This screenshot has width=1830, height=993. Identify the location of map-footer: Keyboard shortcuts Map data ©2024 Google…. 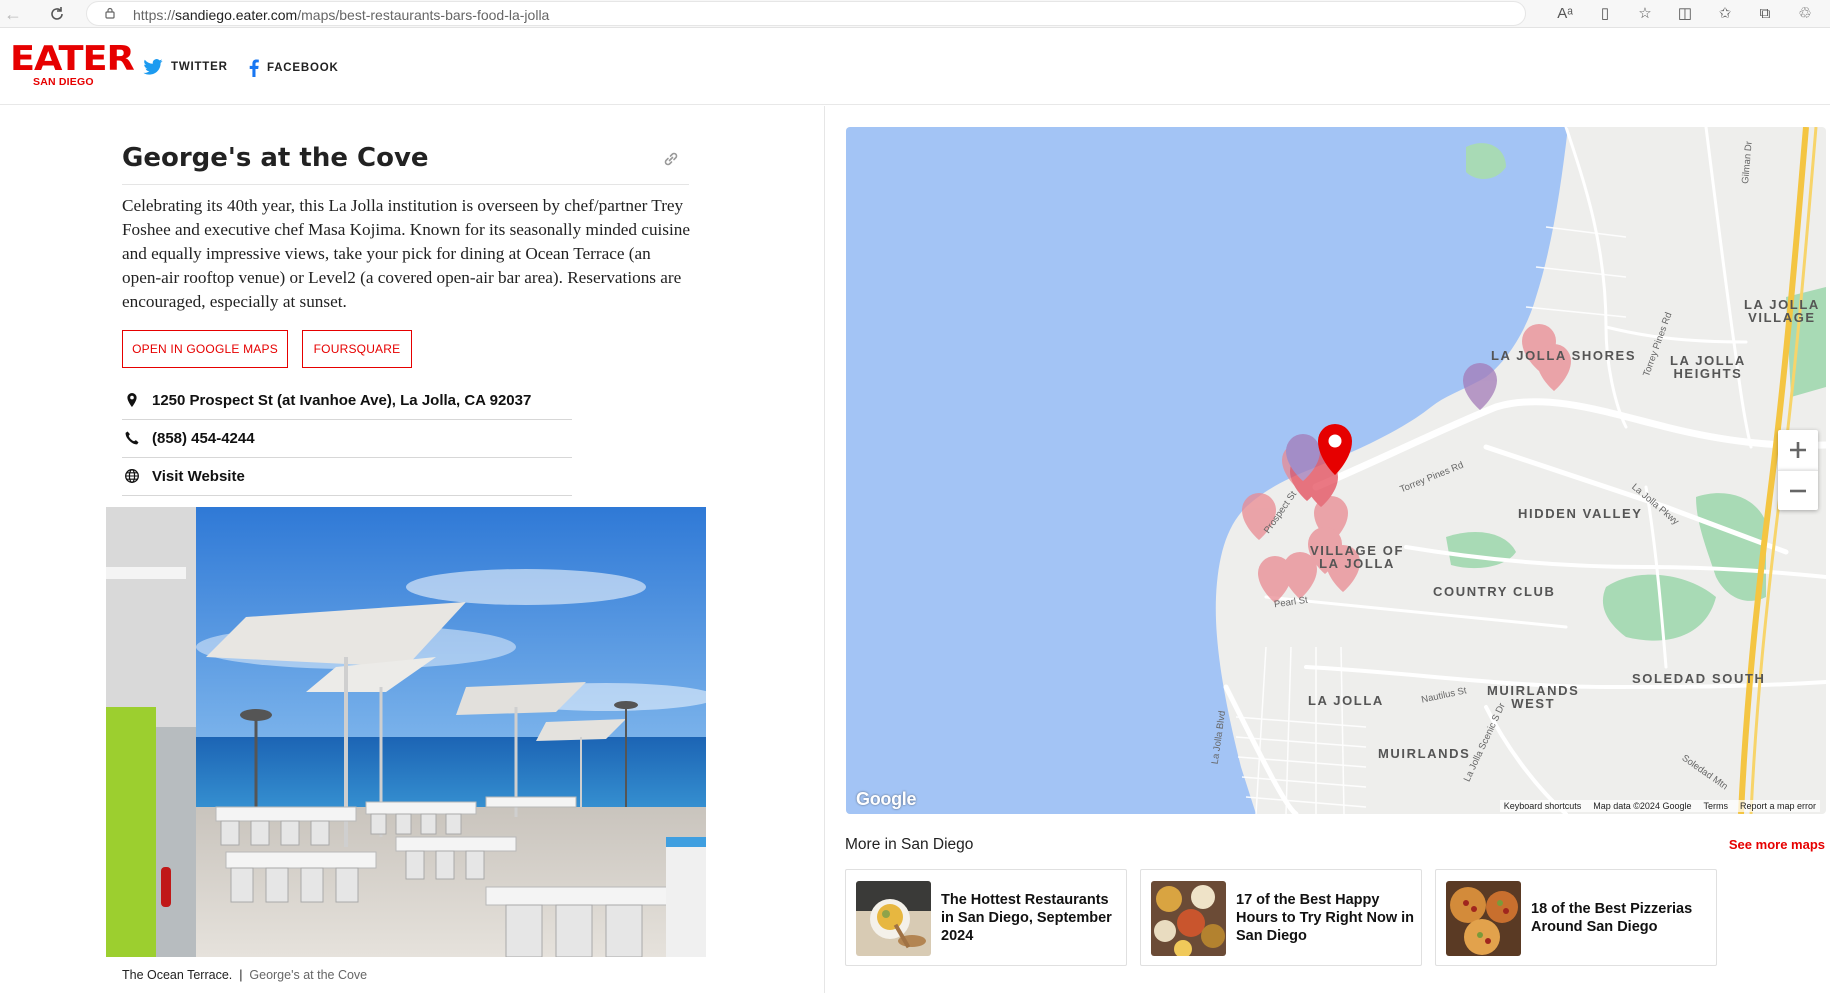
(1659, 806).